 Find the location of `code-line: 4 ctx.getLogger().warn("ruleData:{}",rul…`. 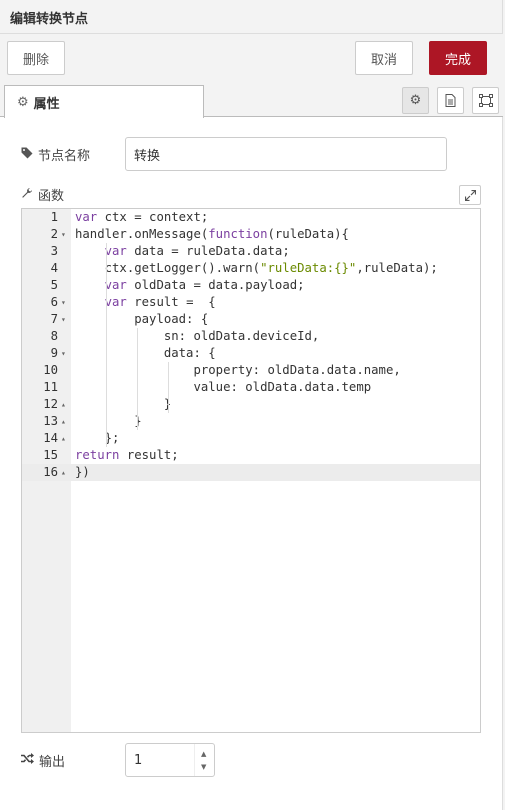

code-line: 4 ctx.getLogger().warn("ruleData:{}",rul… is located at coordinates (251, 268).